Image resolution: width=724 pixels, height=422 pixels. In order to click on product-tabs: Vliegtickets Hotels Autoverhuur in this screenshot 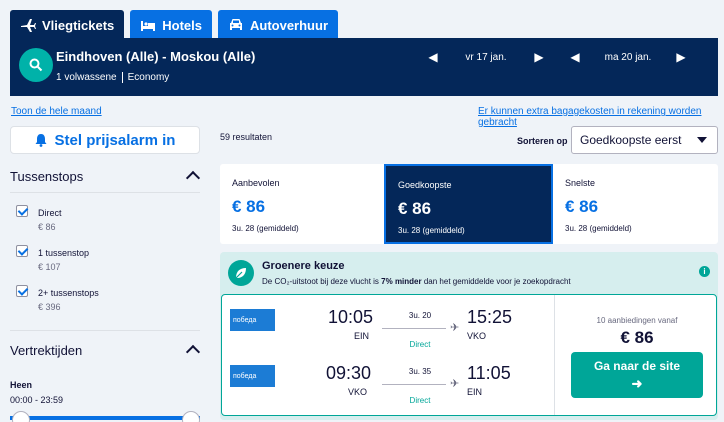, I will do `click(174, 25)`.